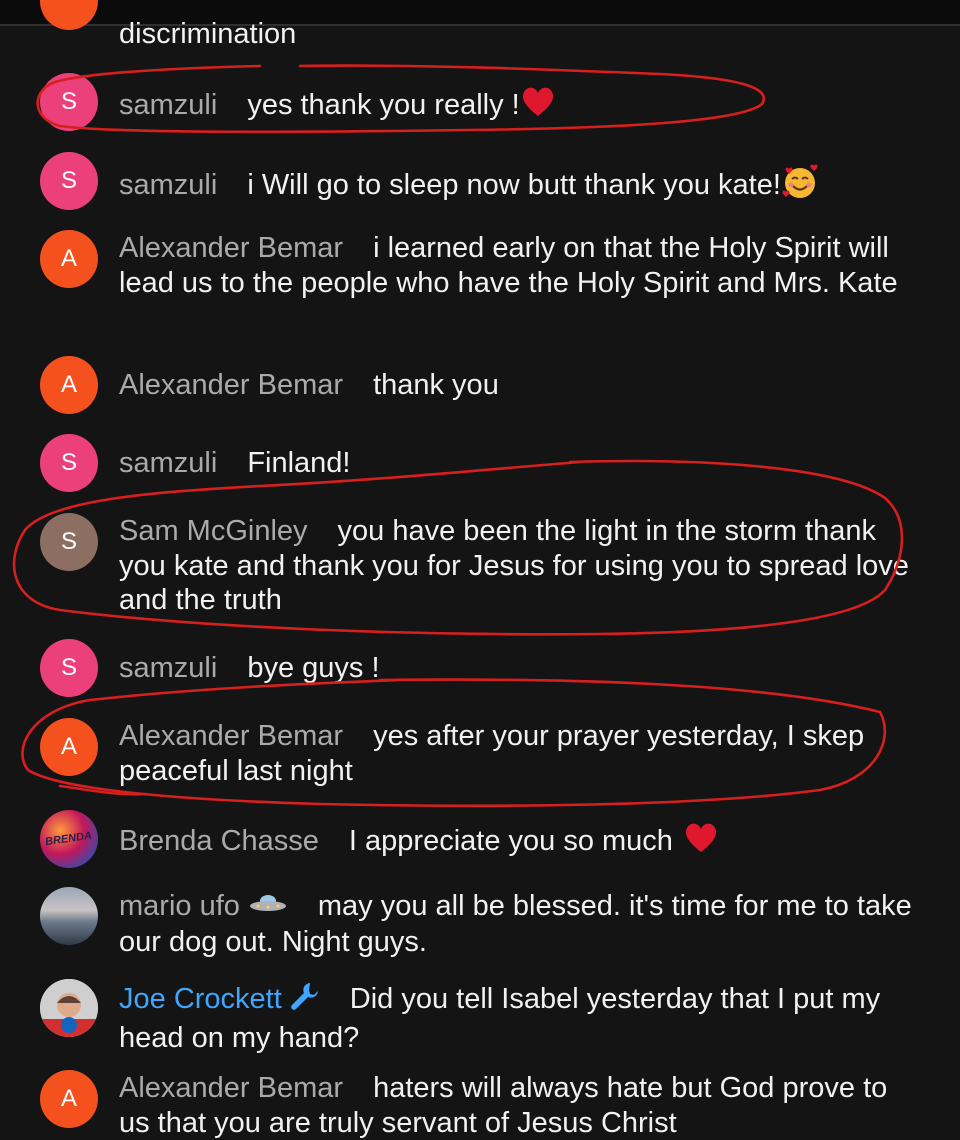 The width and height of the screenshot is (960, 1140). Describe the element at coordinates (208, 34) in the screenshot. I see `message-text: discrimination` at that location.